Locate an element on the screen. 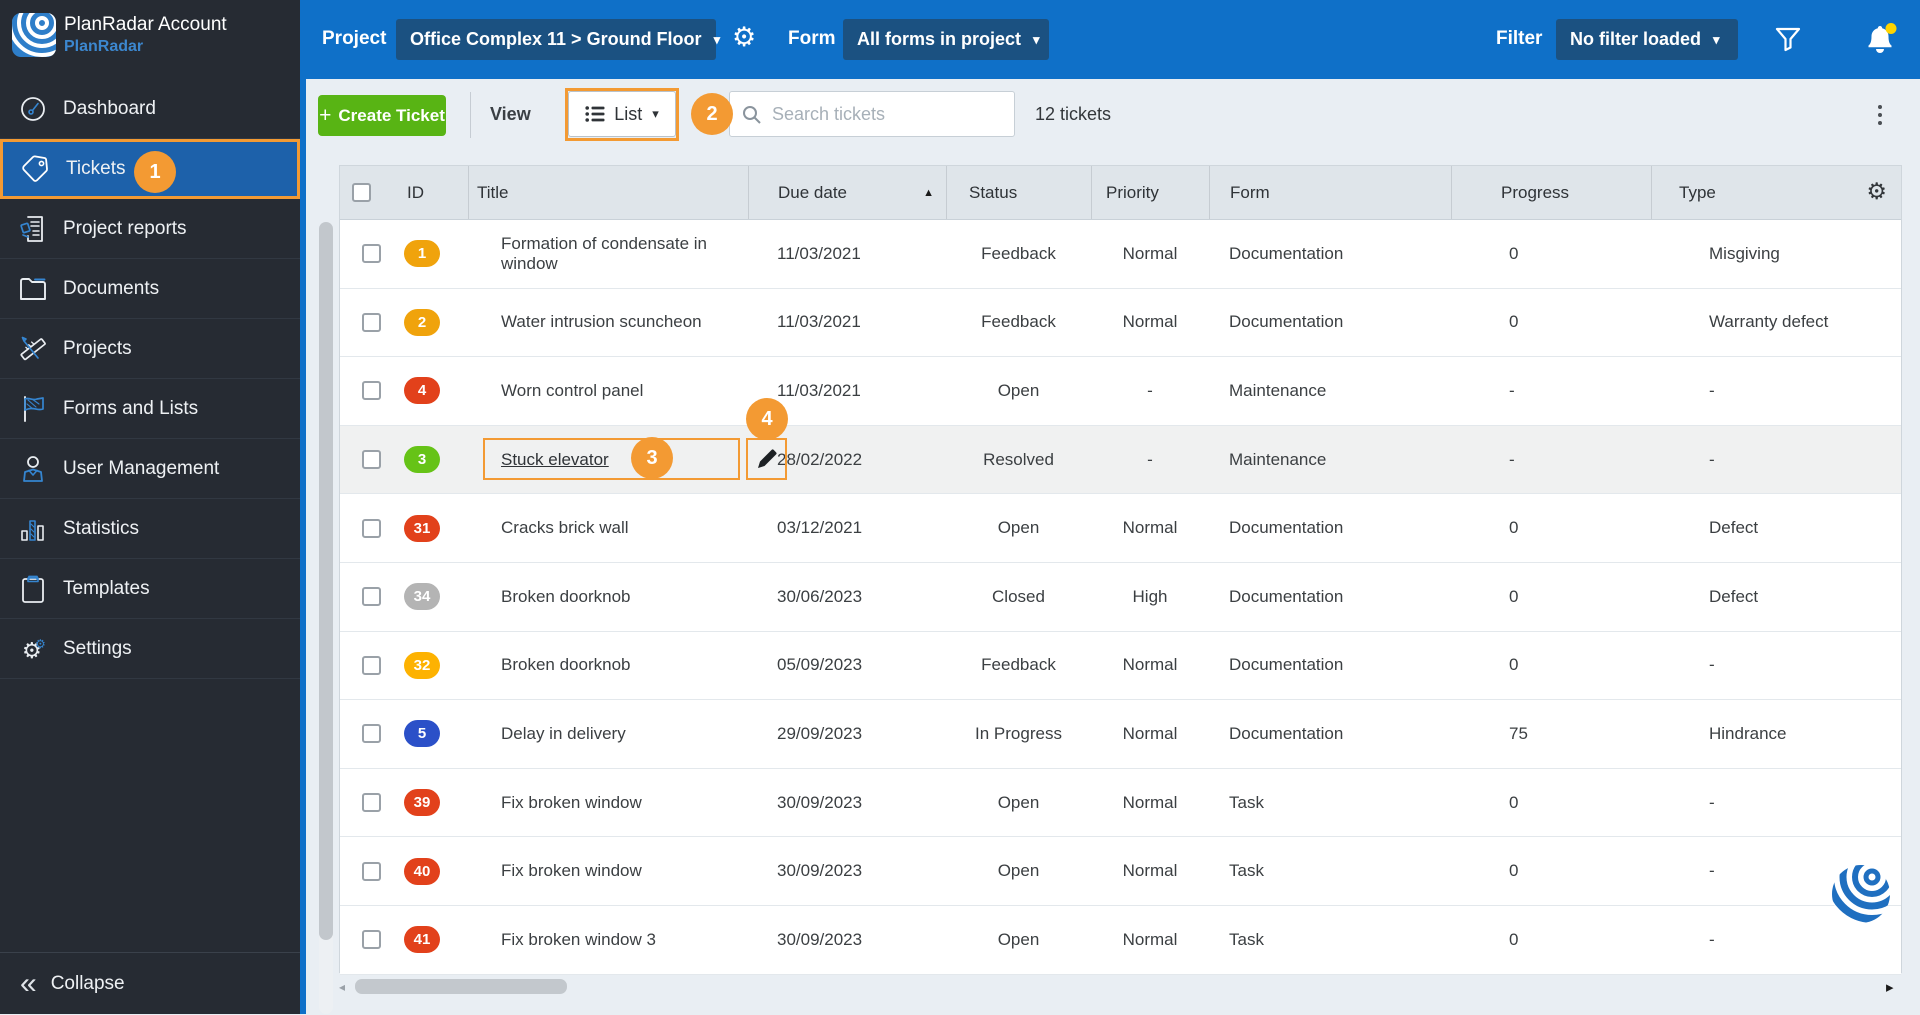 Image resolution: width=1920 pixels, height=1015 pixels. vertical-scrollbar is located at coordinates (326, 618).